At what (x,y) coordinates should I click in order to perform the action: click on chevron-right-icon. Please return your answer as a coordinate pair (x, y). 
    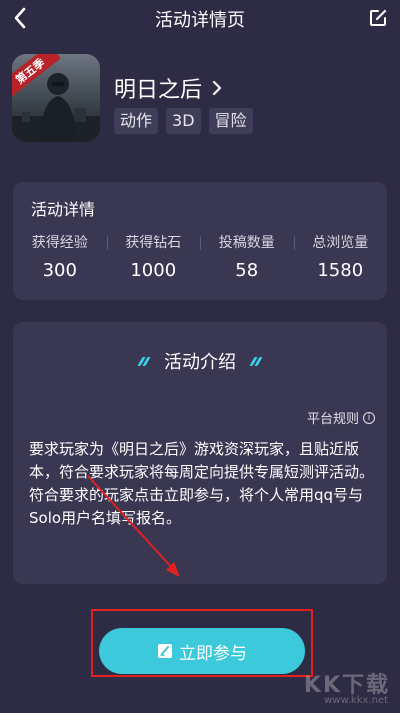
    Looking at the image, I should click on (217, 88).